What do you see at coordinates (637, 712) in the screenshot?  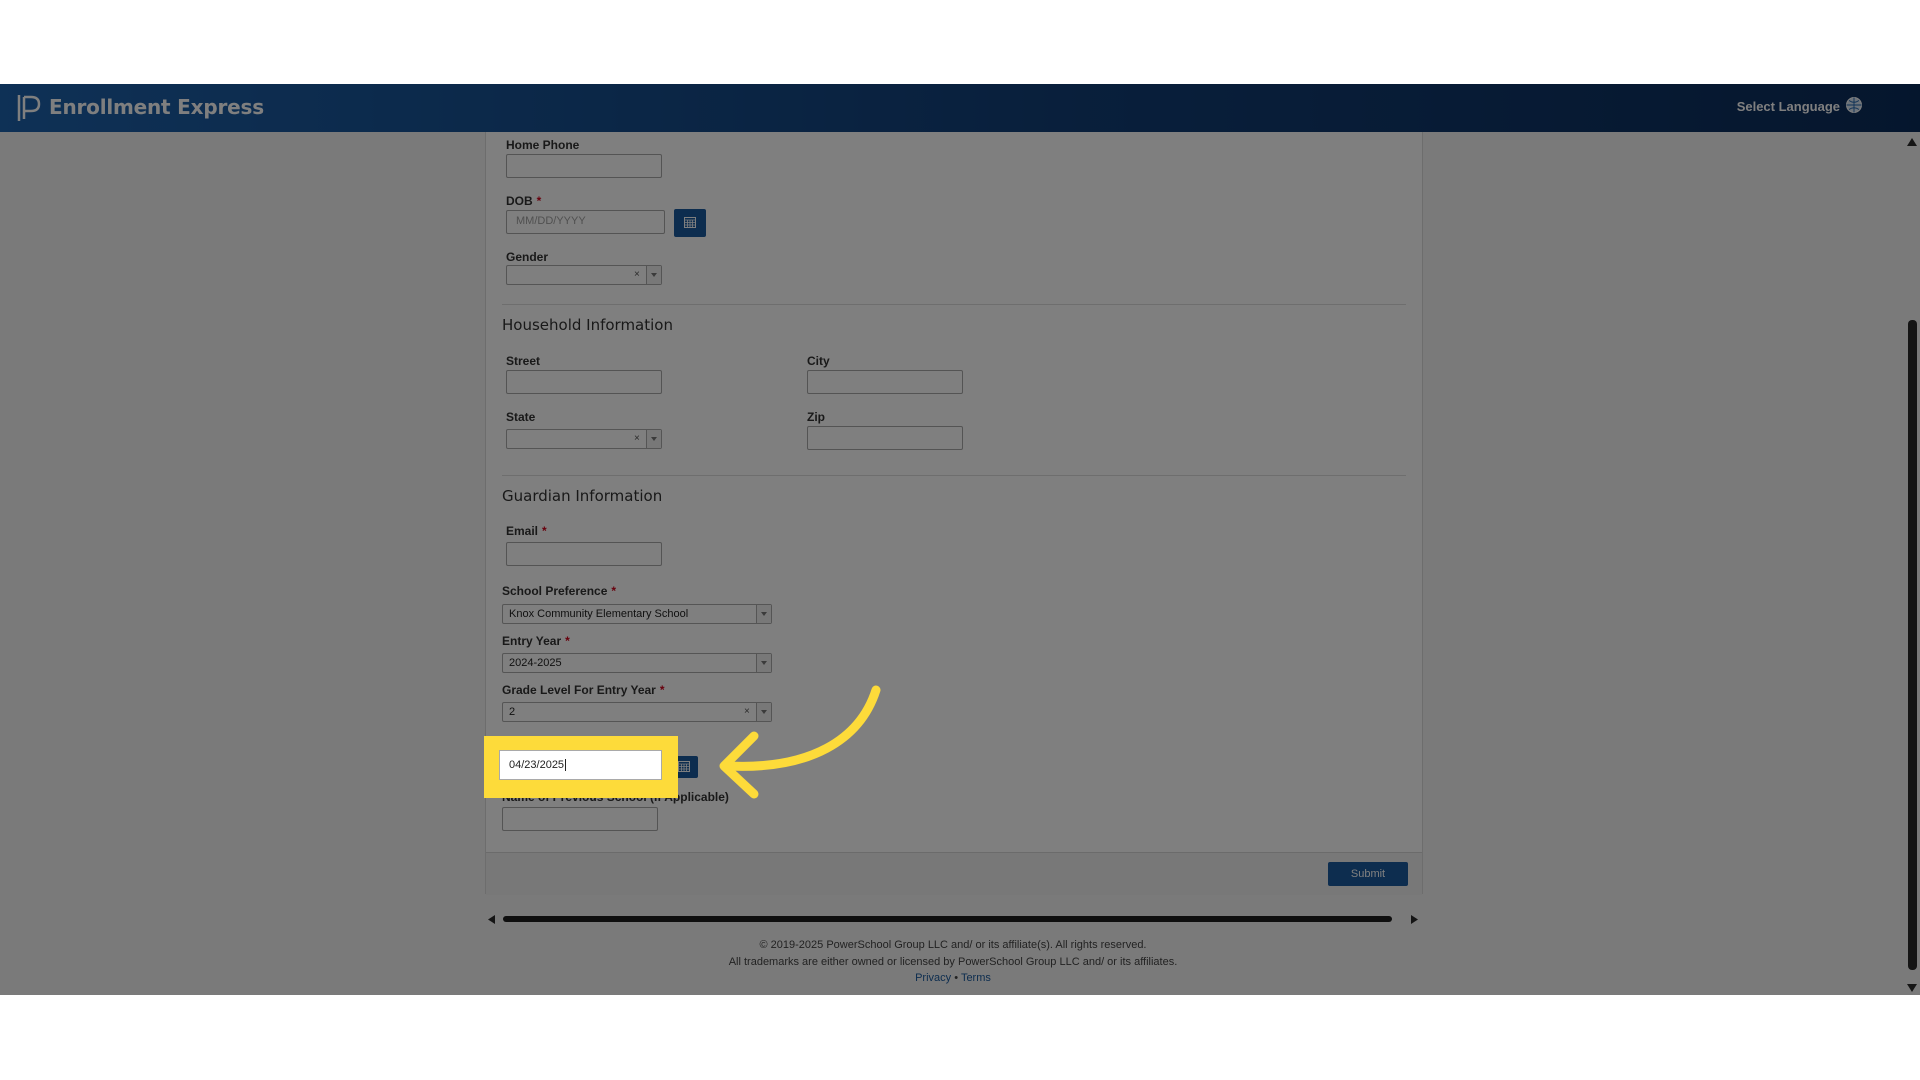 I see `grade-level-select: 2 ×` at bounding box center [637, 712].